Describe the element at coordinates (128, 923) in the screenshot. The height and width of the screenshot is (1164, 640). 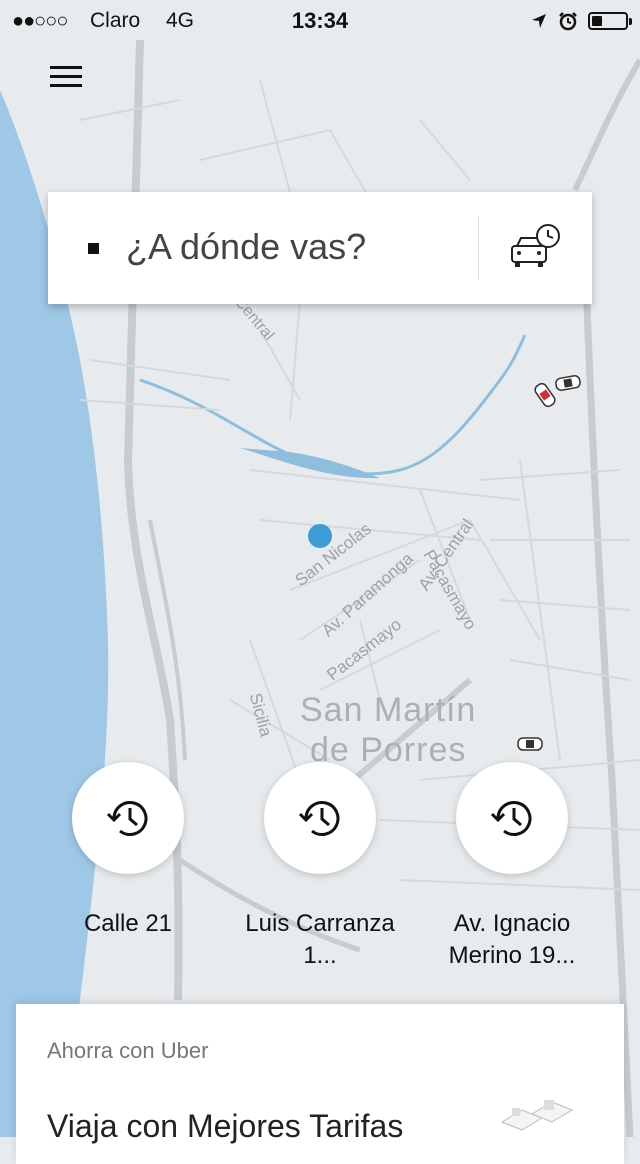
I see `shortcut-label: Calle 21` at that location.